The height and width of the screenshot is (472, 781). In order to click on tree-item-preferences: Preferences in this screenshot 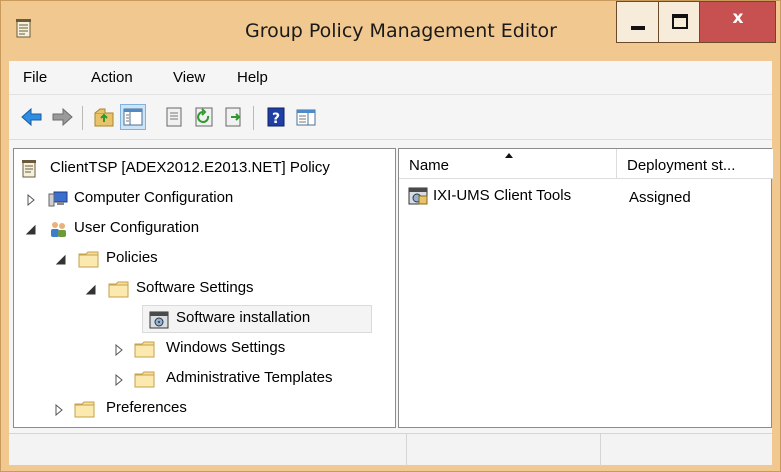, I will do `click(220, 409)`.